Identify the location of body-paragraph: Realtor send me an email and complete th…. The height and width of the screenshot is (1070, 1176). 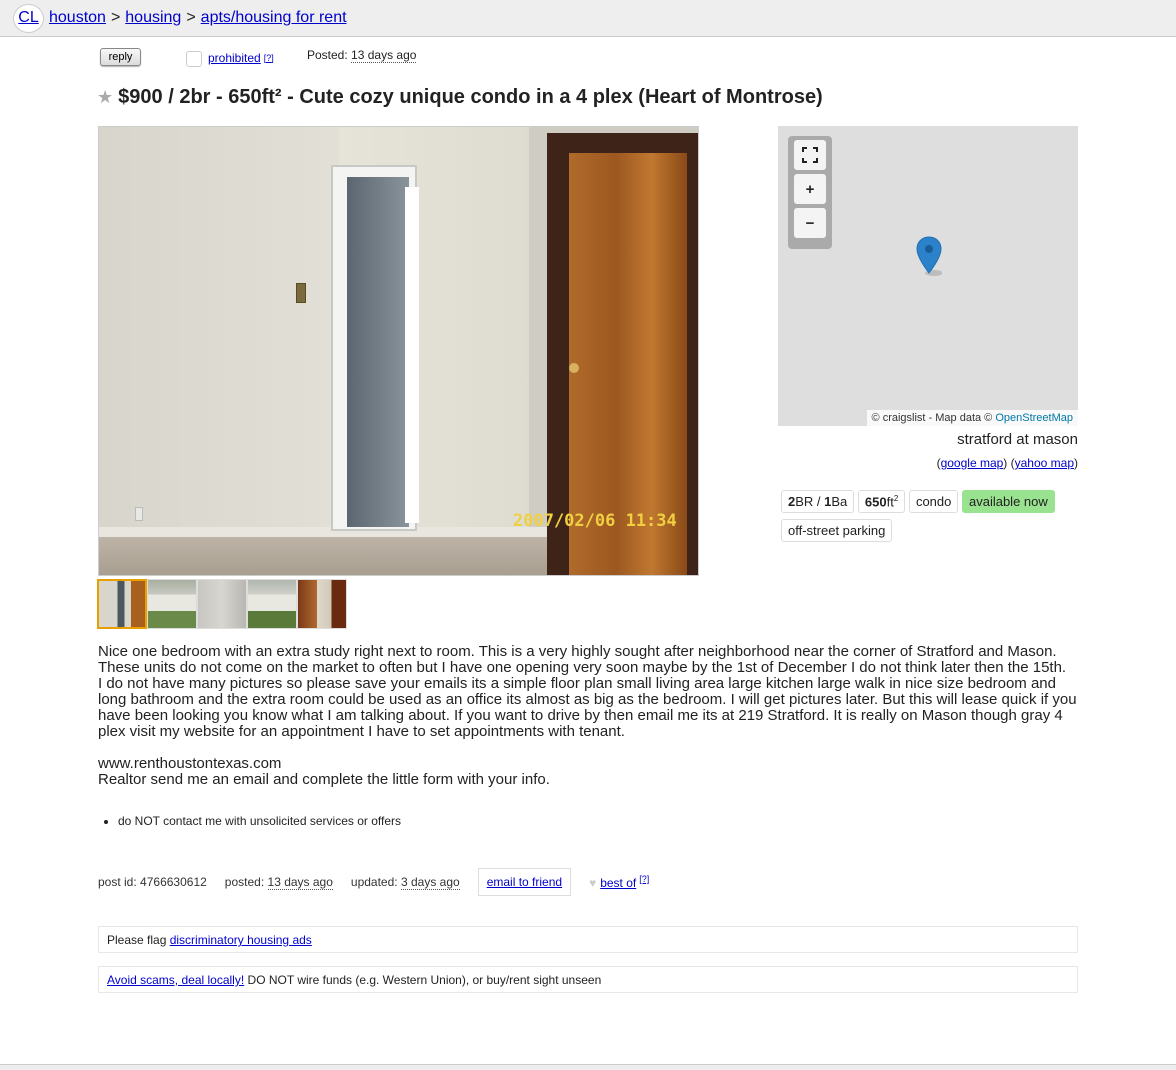
(324, 779).